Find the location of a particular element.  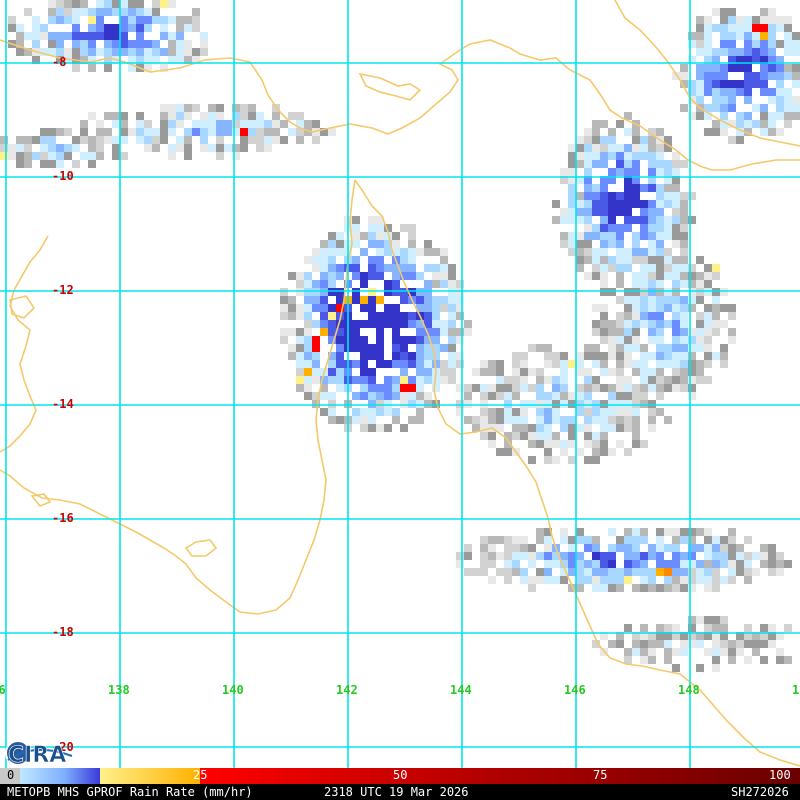

latitude-label: -12 is located at coordinates (63, 290).